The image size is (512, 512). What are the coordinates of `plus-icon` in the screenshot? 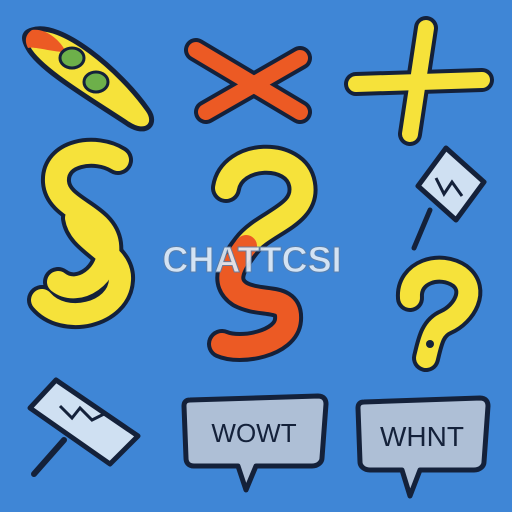 It's located at (419, 81).